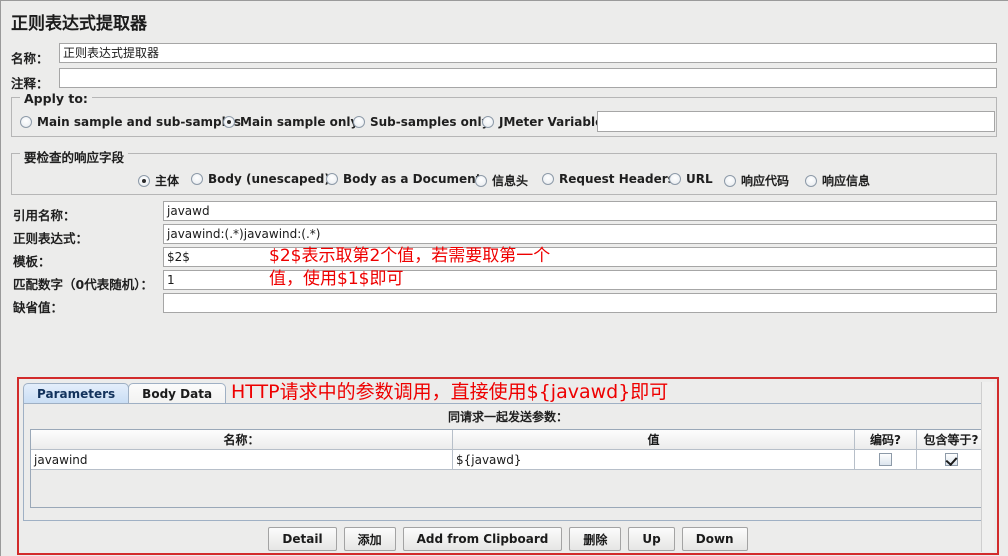 This screenshot has width=1008, height=556. I want to click on cell-name: javawind, so click(242, 459).